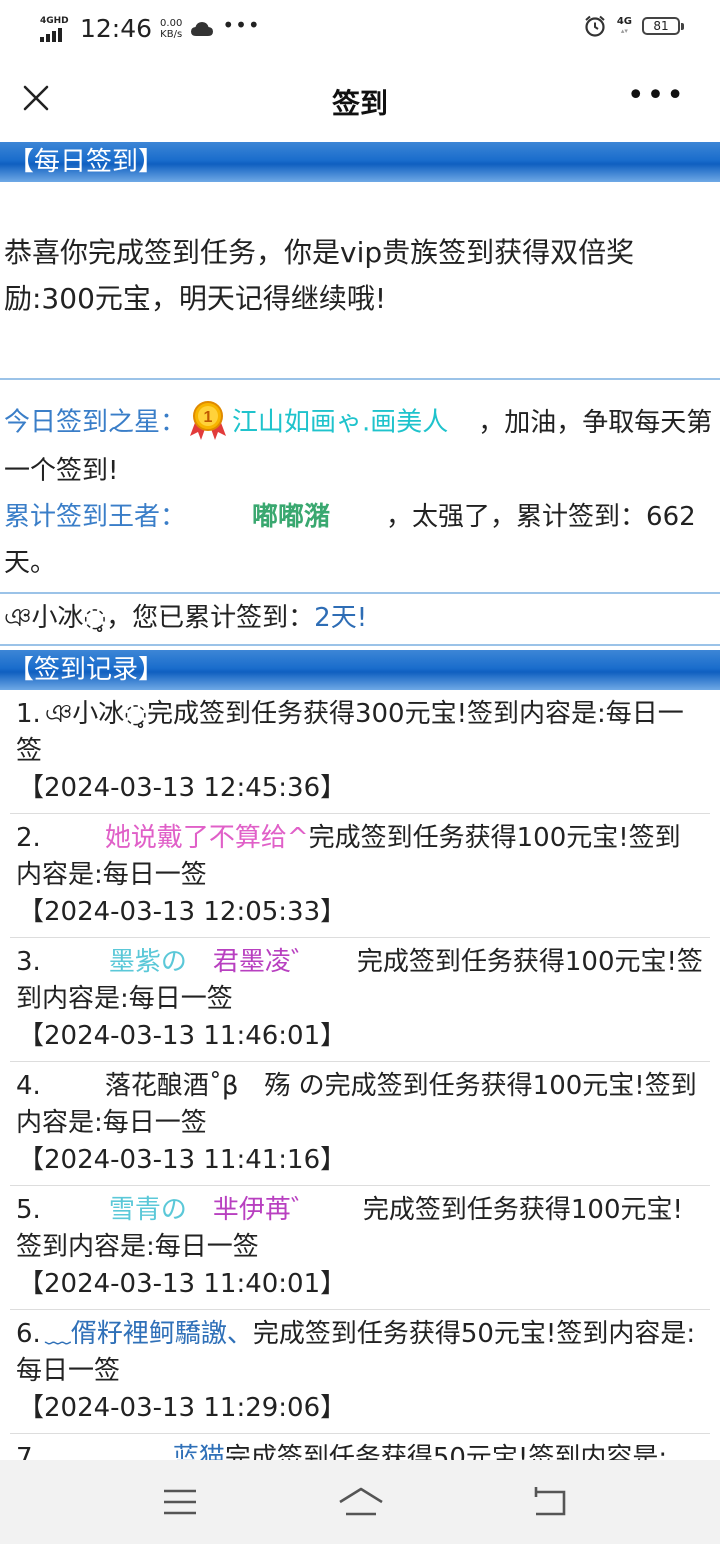  I want to click on record-number: 1., so click(28, 714).